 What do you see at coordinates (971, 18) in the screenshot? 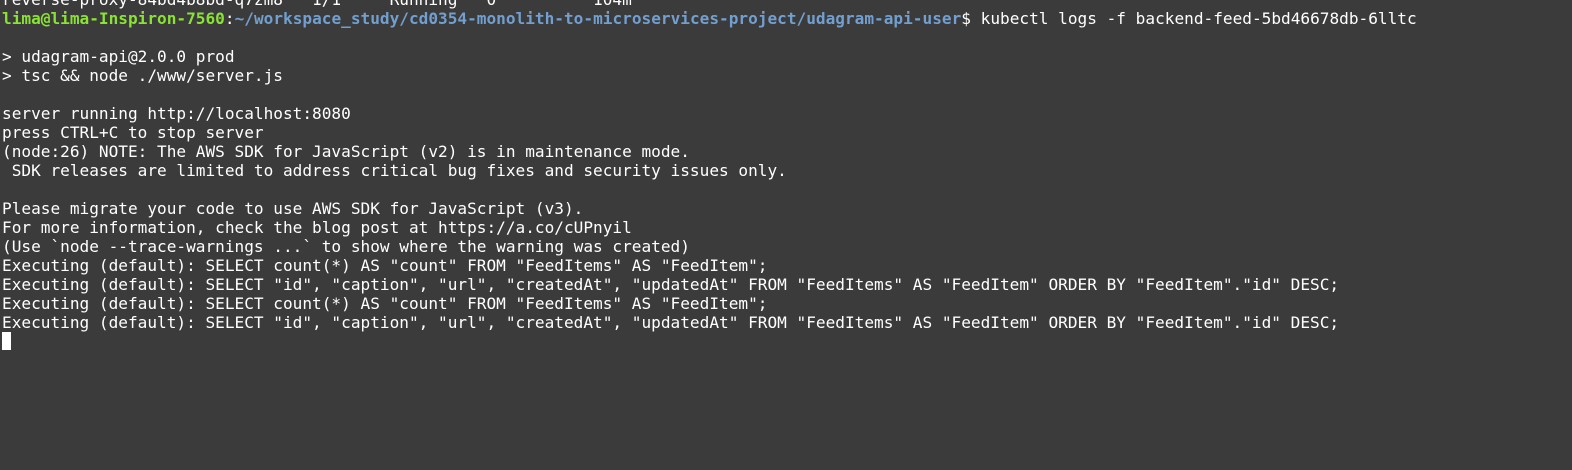
I see `prompt-symbol: $` at bounding box center [971, 18].